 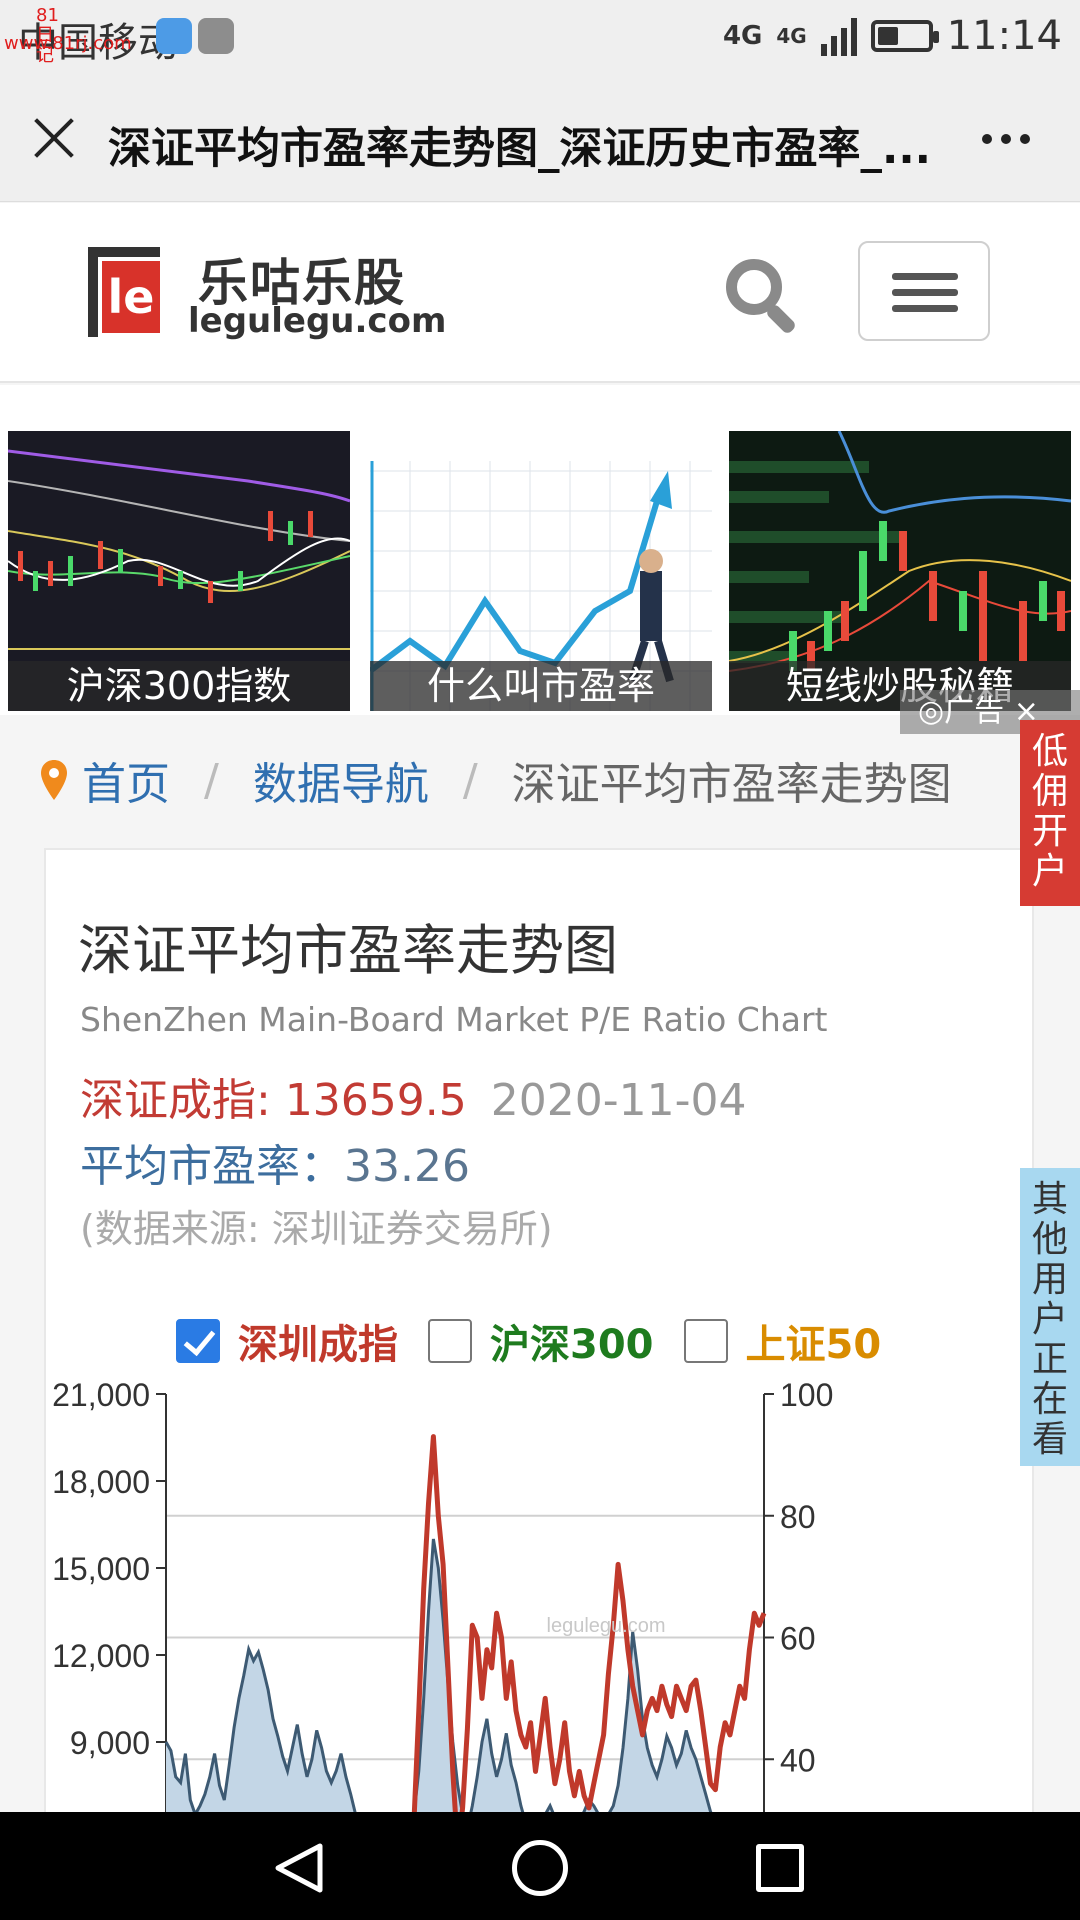 What do you see at coordinates (341, 780) in the screenshot?
I see `breadcrumb-data-nav-link: 数据导航` at bounding box center [341, 780].